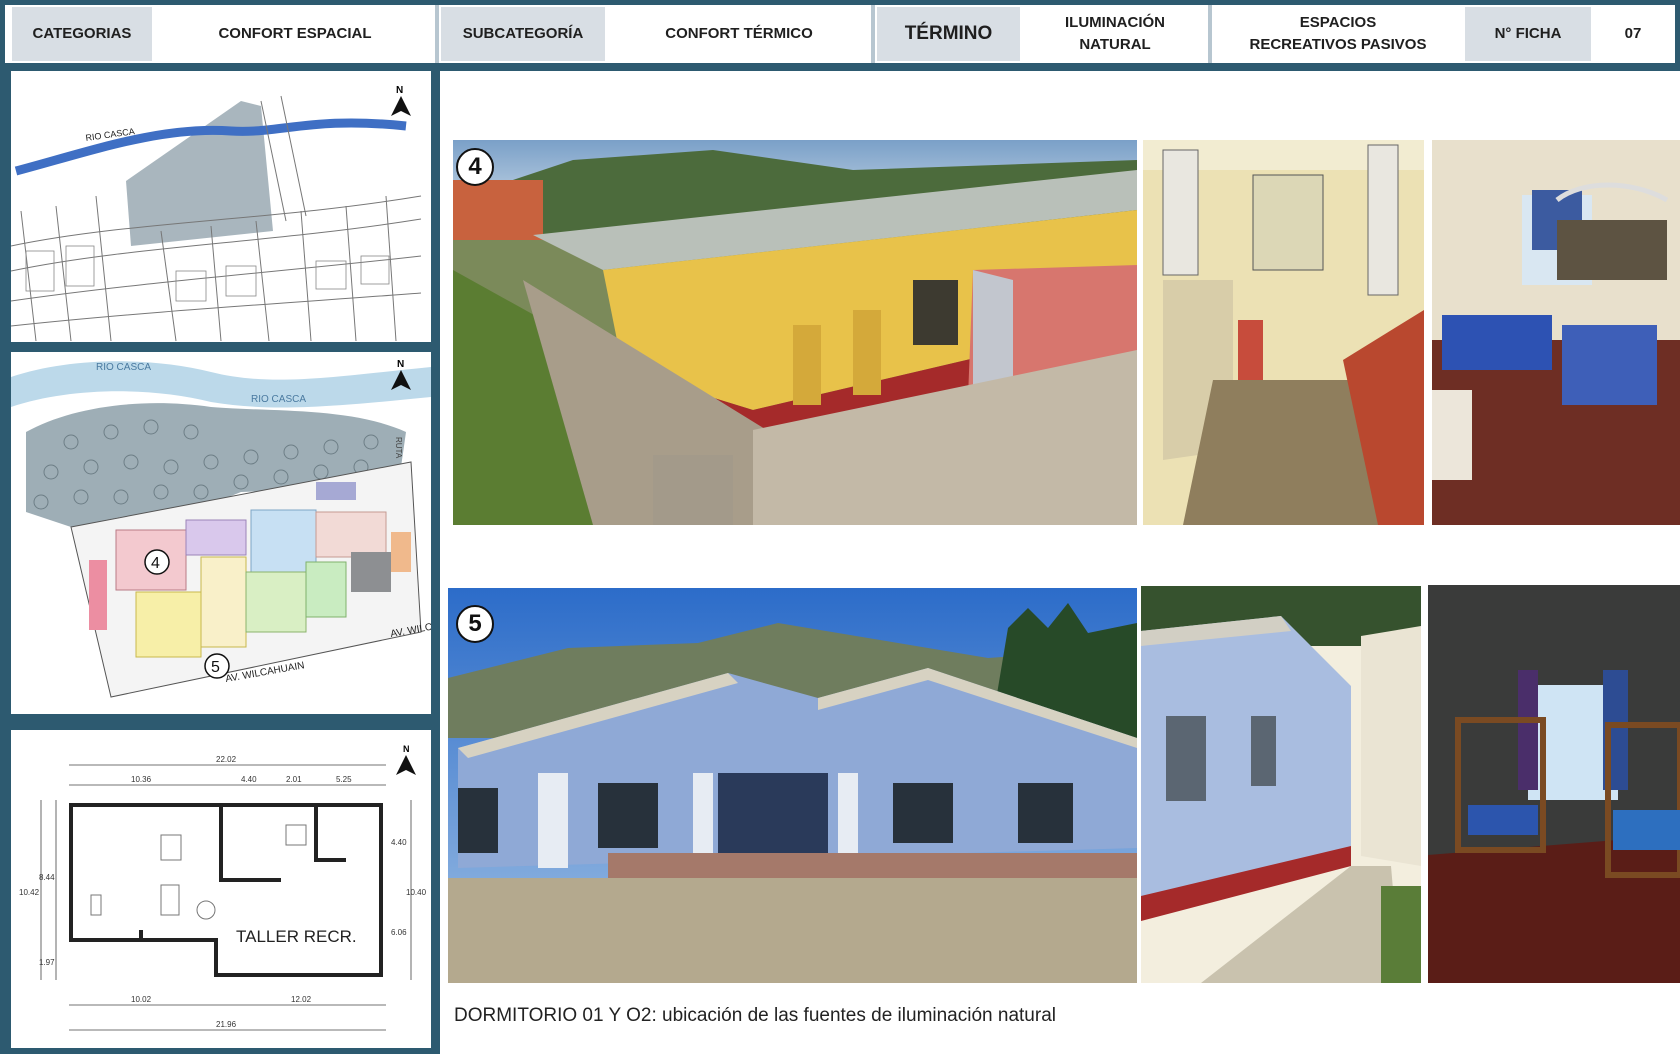 The image size is (1680, 1054). Describe the element at coordinates (1528, 34) in the screenshot. I see `ficha-label: N° FICHA` at that location.